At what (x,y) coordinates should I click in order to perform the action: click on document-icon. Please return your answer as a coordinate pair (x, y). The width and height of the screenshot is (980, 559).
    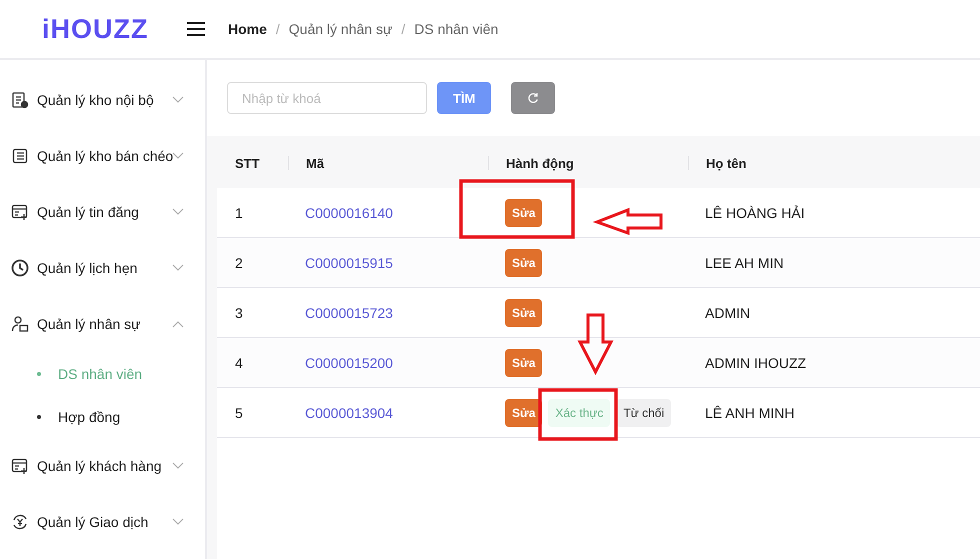
    Looking at the image, I should click on (20, 100).